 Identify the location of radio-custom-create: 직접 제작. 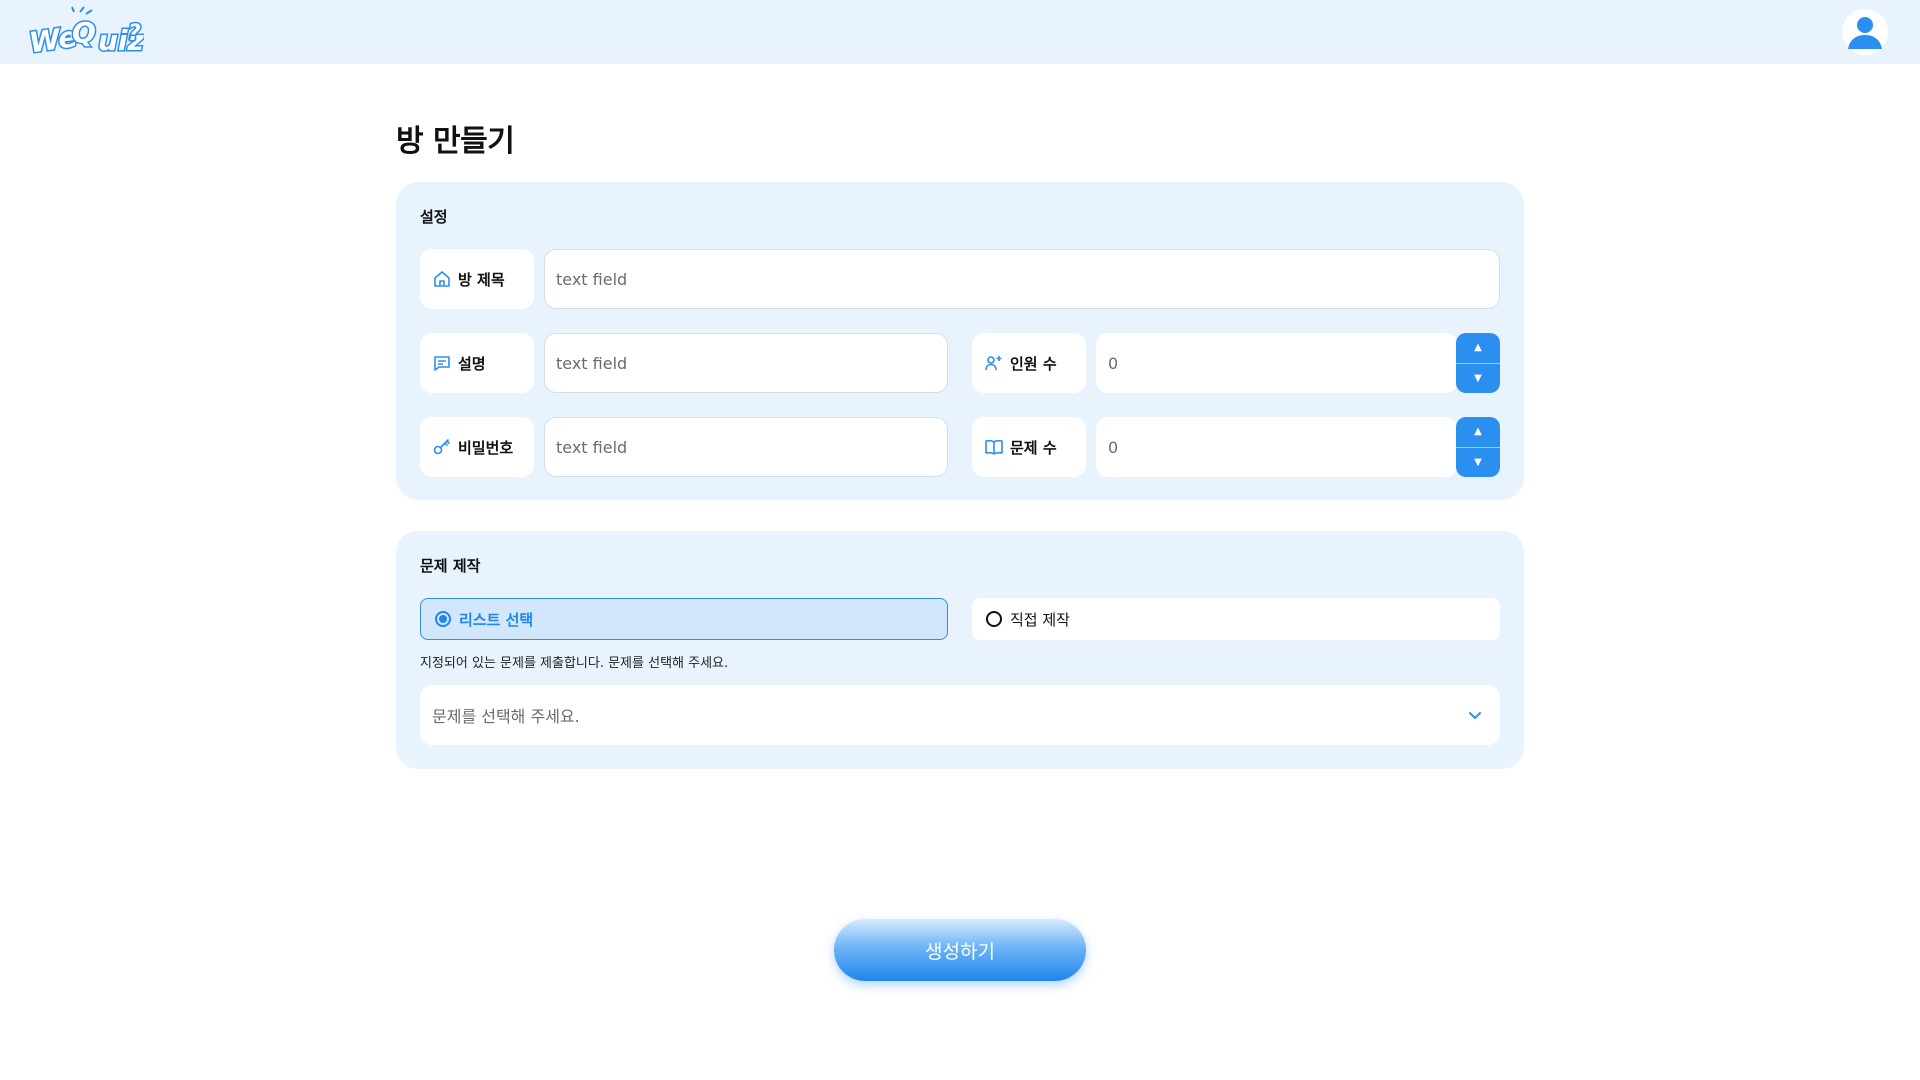
(1236, 619).